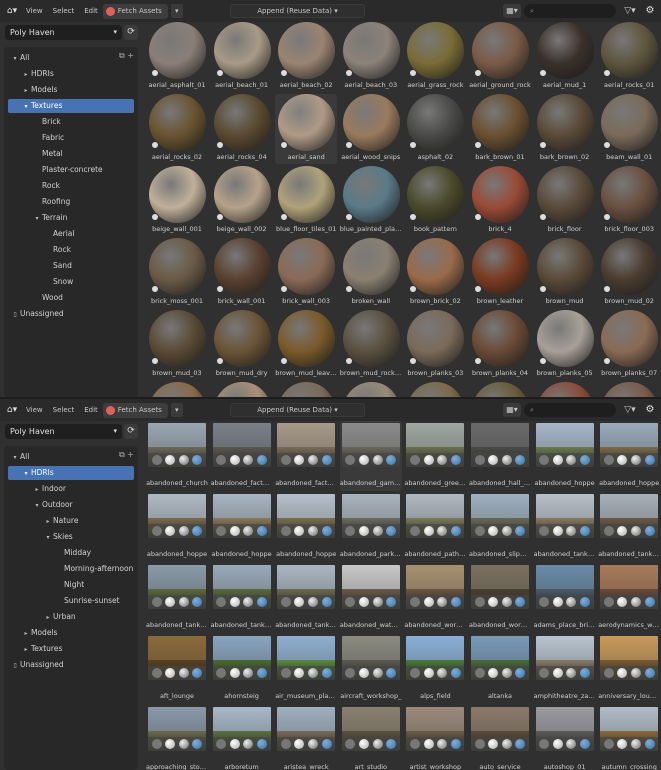  What do you see at coordinates (371, 129) in the screenshot?
I see `asset-tile: aerial_wood_snips` at bounding box center [371, 129].